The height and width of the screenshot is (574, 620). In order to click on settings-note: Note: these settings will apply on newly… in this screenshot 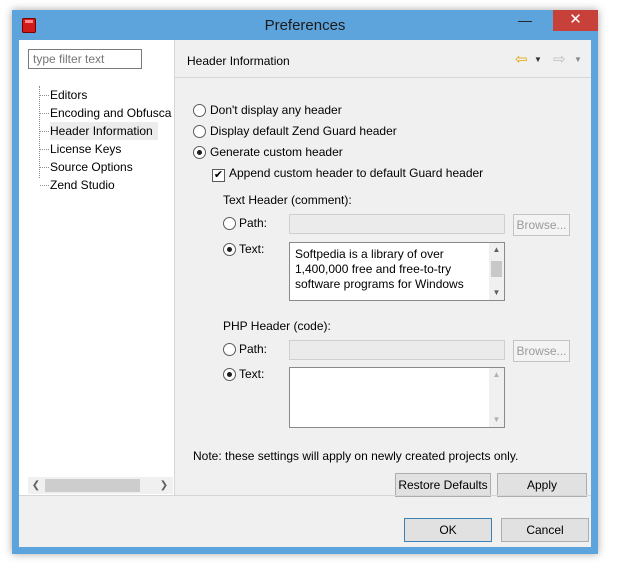, I will do `click(356, 456)`.